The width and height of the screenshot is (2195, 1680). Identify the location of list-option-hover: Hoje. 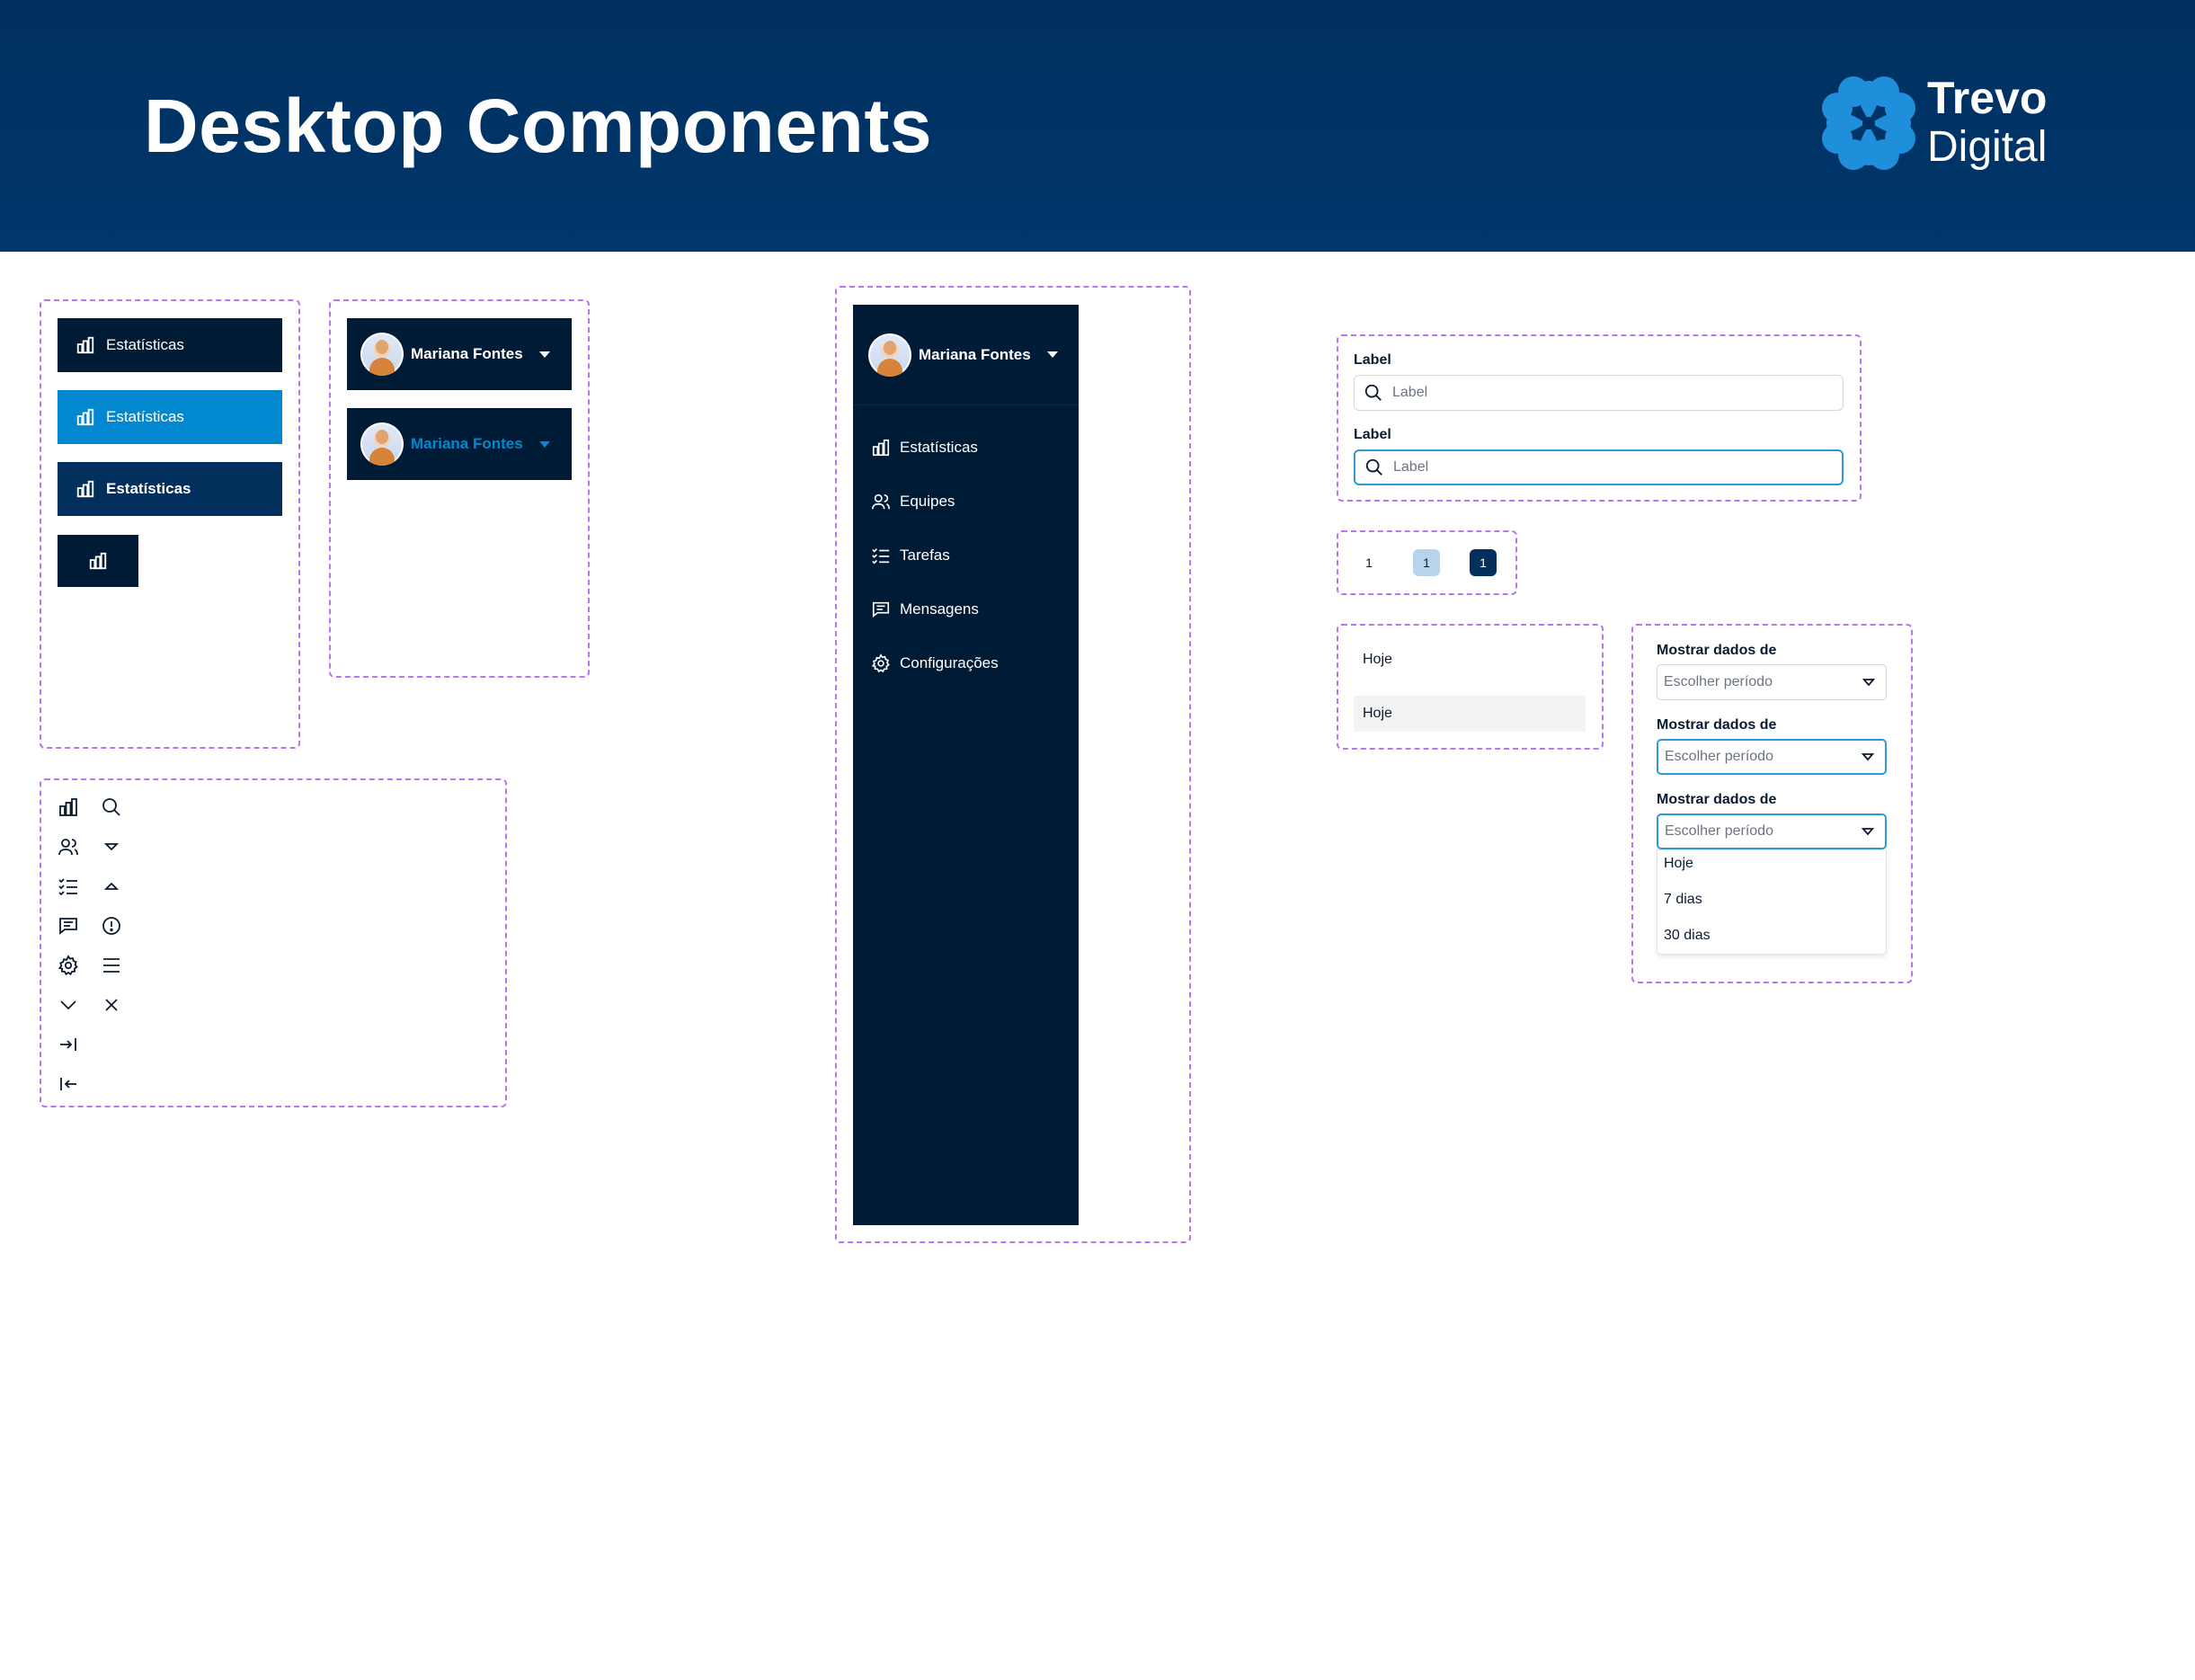
(1470, 714).